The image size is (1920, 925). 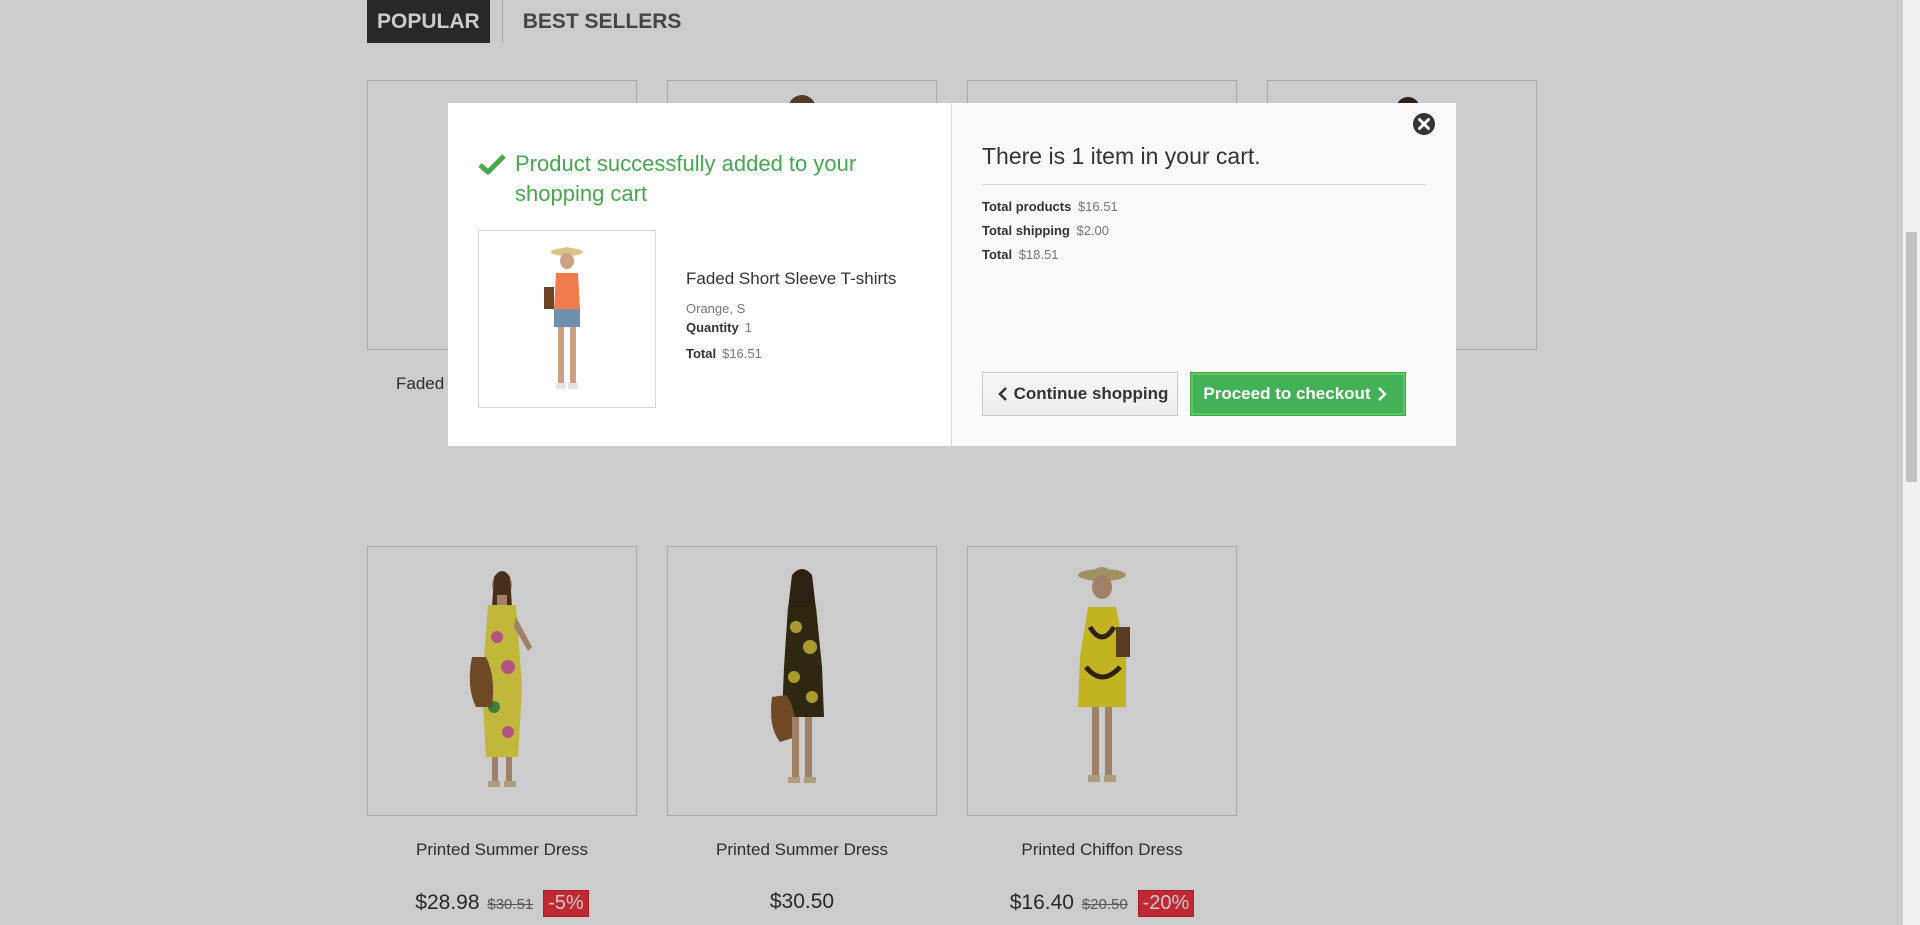 What do you see at coordinates (1204, 206) in the screenshot?
I see `total-products-line: Total products $16.51` at bounding box center [1204, 206].